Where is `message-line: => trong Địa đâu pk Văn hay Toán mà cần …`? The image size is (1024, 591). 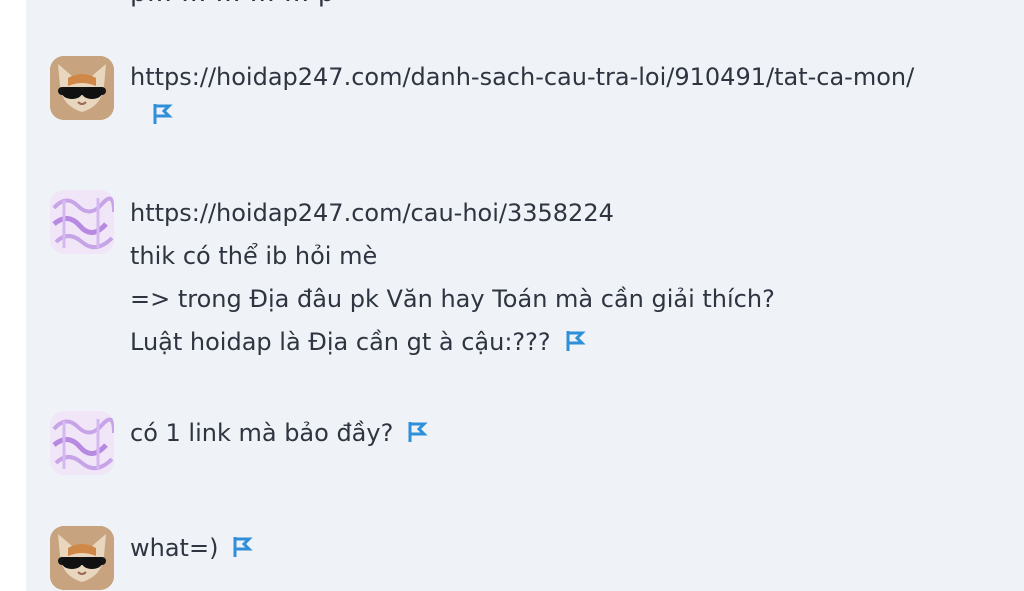 message-line: => trong Địa đâu pk Văn hay Toán mà cần … is located at coordinates (452, 299).